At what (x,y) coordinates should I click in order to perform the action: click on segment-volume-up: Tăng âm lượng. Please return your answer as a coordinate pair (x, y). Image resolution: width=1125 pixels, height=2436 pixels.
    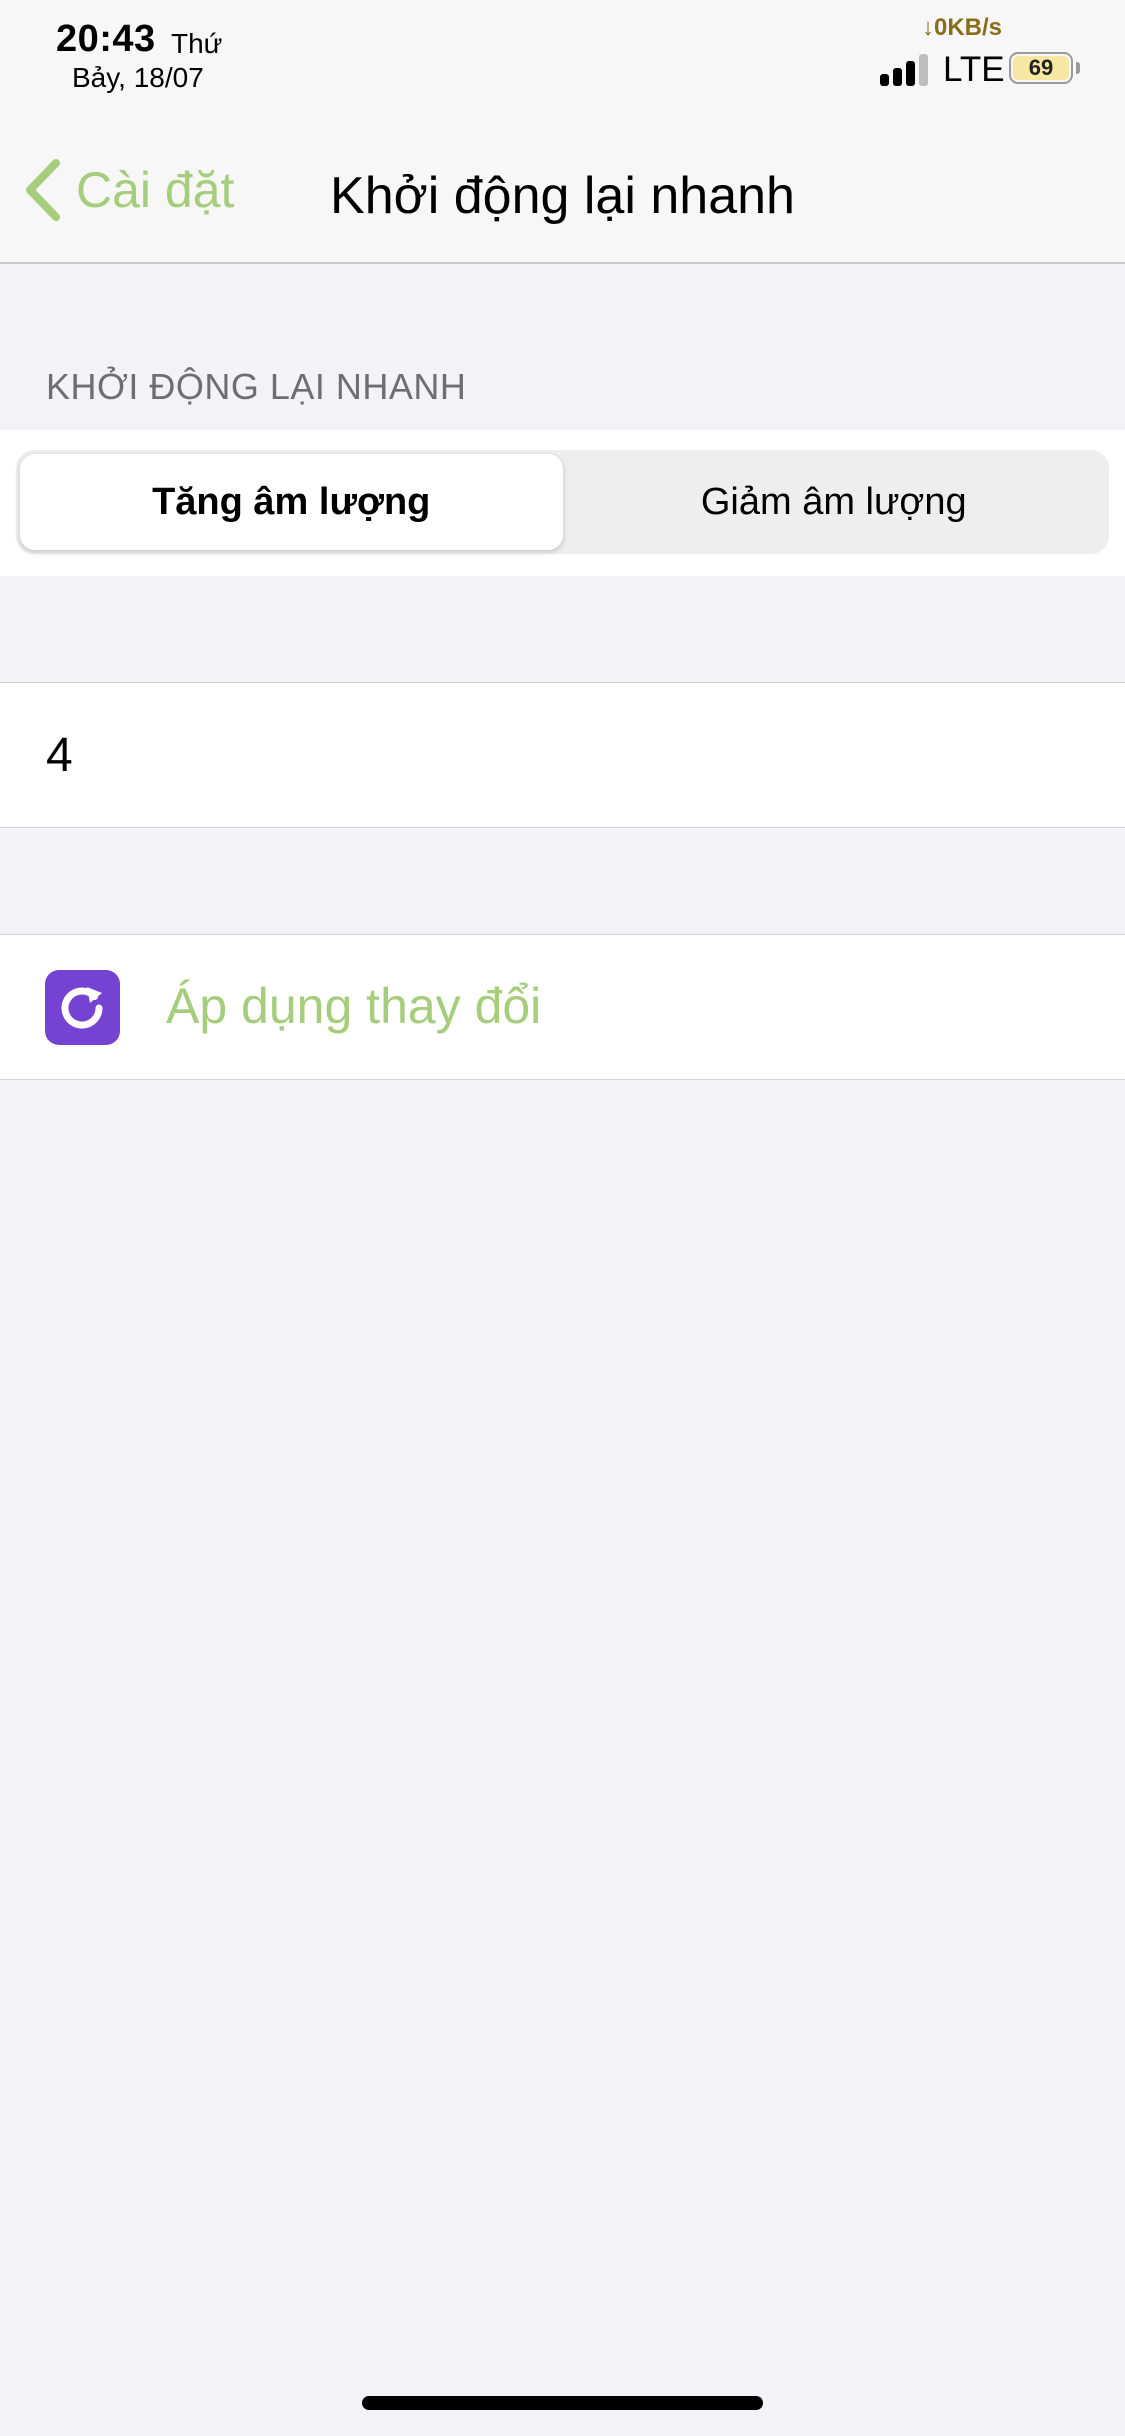
    Looking at the image, I should click on (291, 502).